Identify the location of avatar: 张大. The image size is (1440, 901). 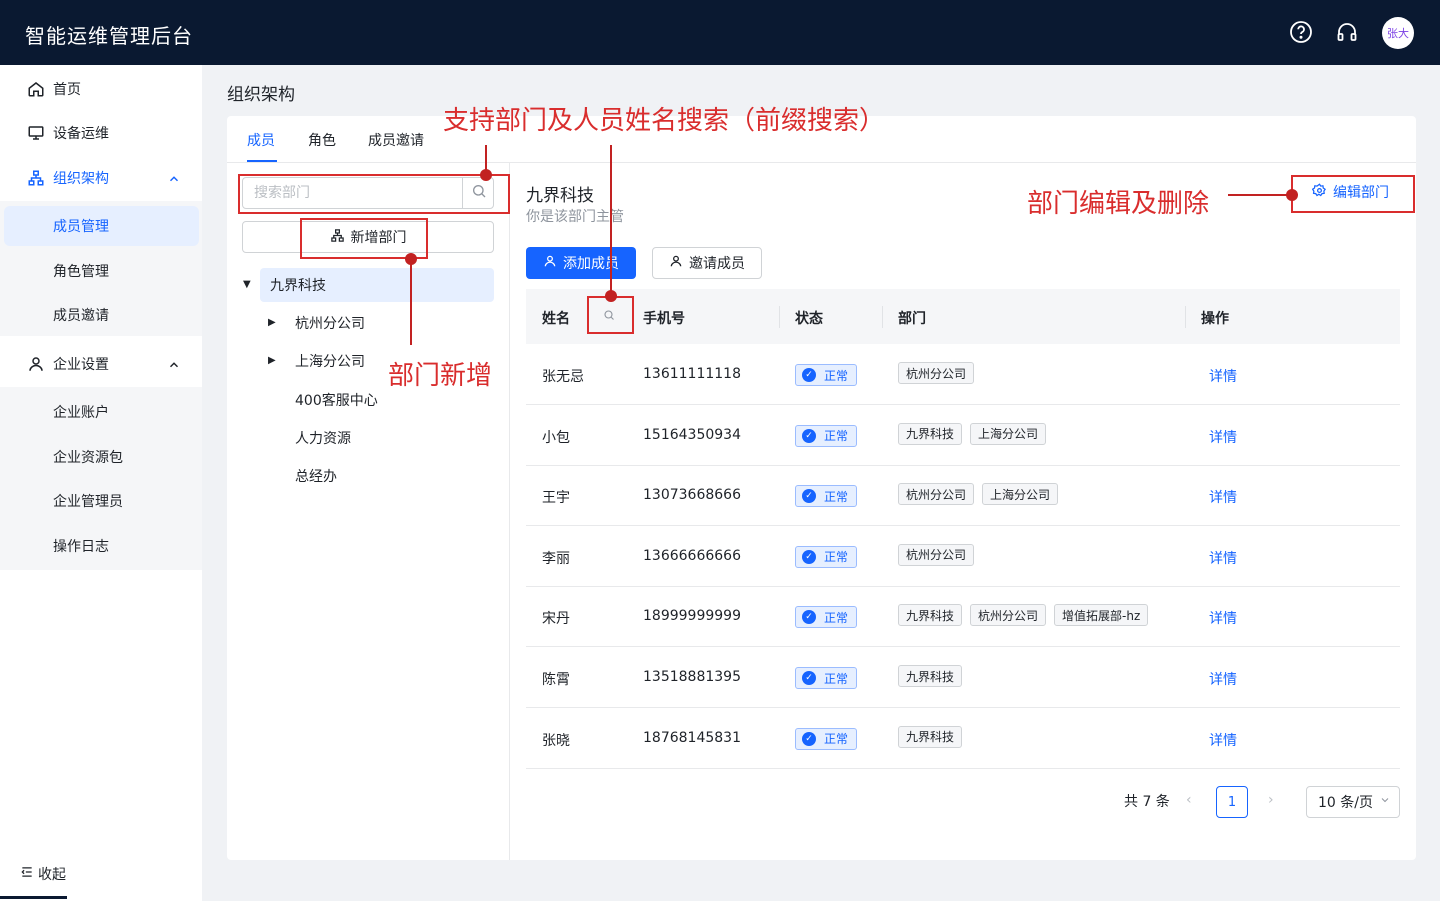
(1398, 33).